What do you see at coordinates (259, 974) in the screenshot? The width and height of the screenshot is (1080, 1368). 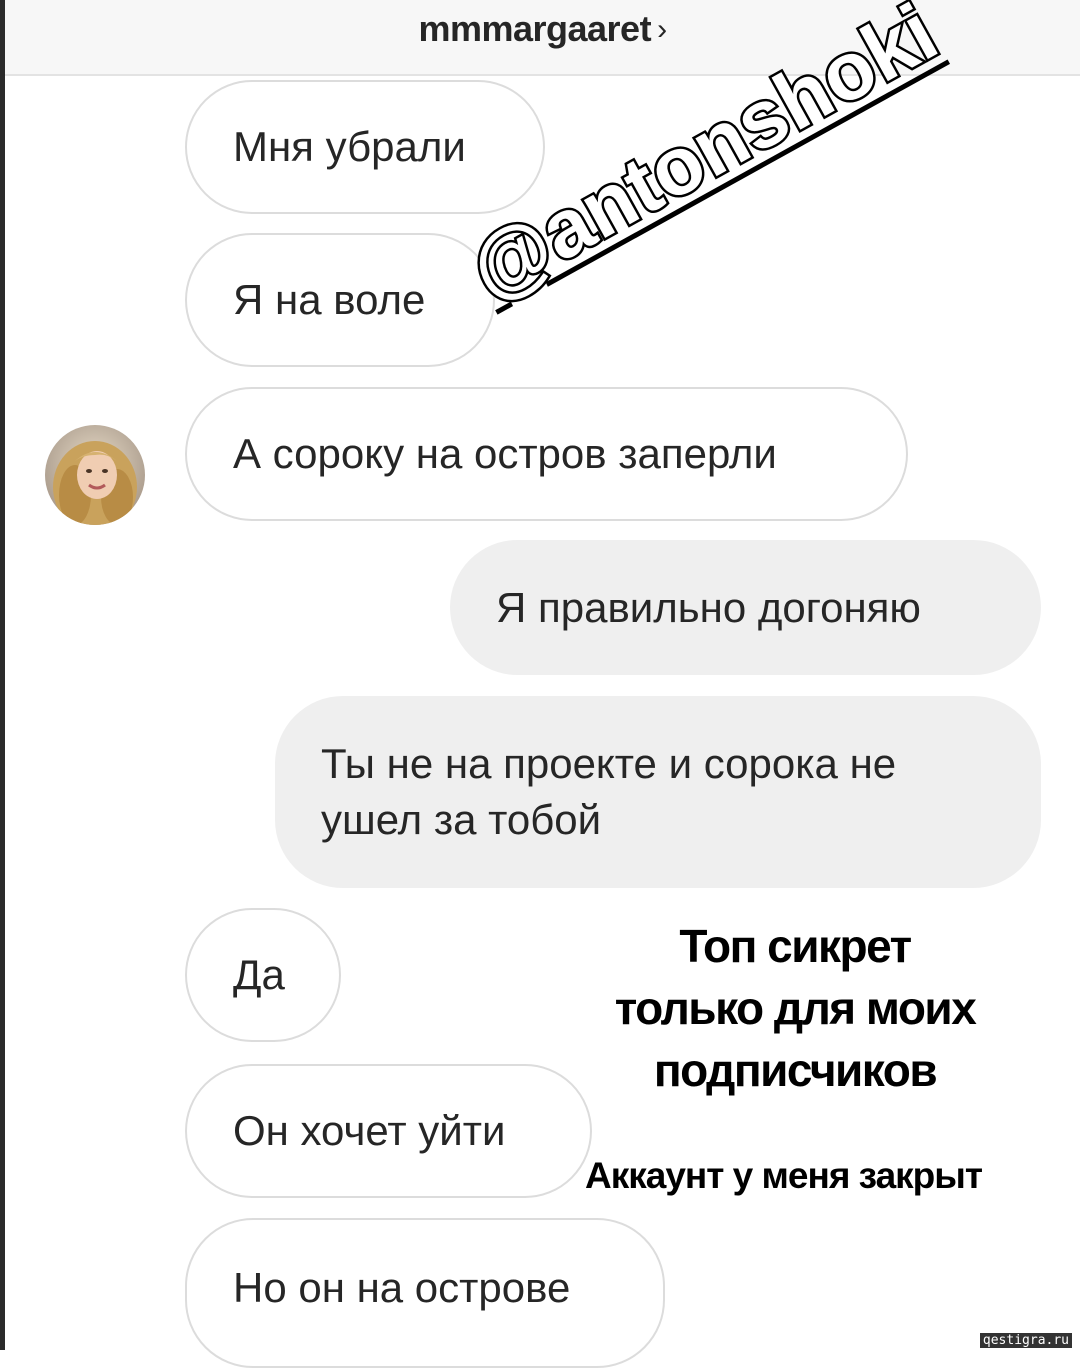 I see `message-text: Да` at bounding box center [259, 974].